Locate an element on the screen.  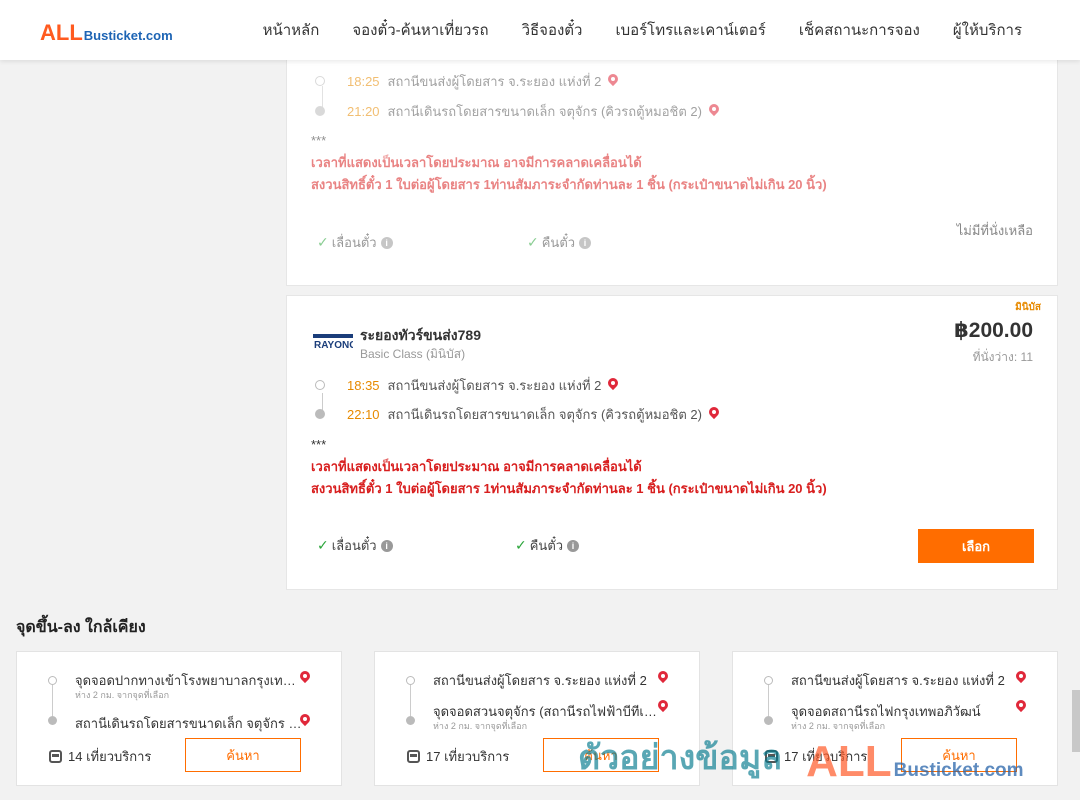
nav-book-search: จองตั๋ว-ค้นหาเที่ยวรถ is located at coordinates (420, 30).